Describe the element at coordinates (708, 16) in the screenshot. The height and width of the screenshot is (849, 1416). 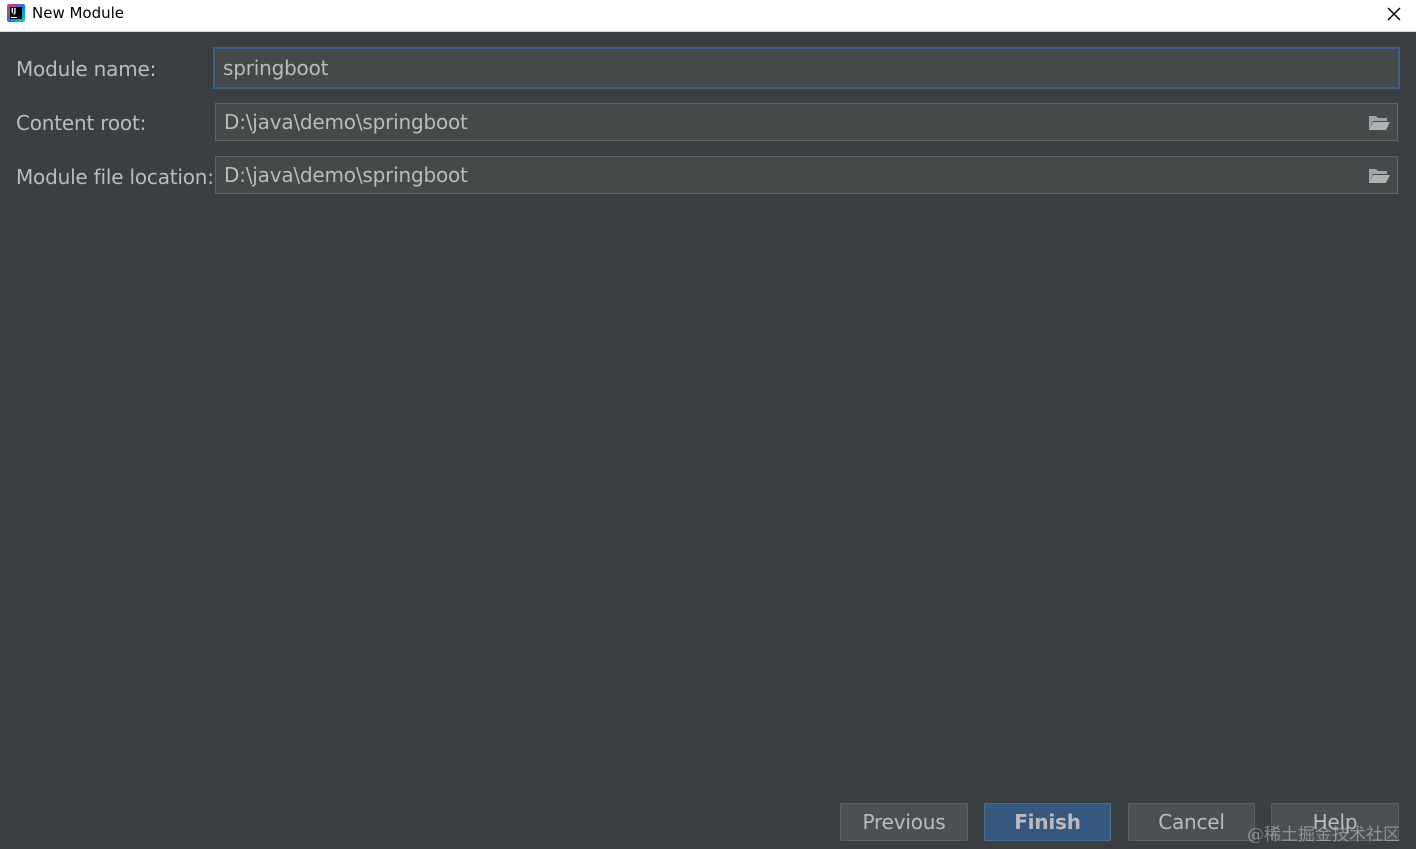
I see `title-bar: IJ New Module` at that location.